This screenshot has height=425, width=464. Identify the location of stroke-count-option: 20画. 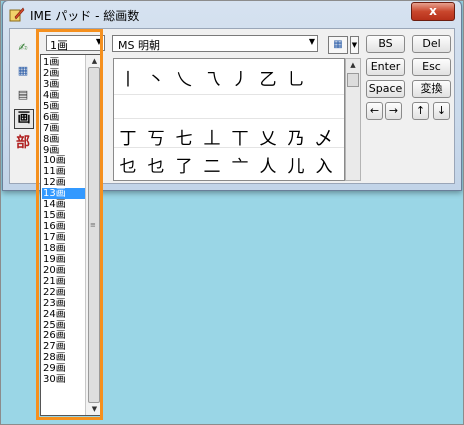
(65, 270).